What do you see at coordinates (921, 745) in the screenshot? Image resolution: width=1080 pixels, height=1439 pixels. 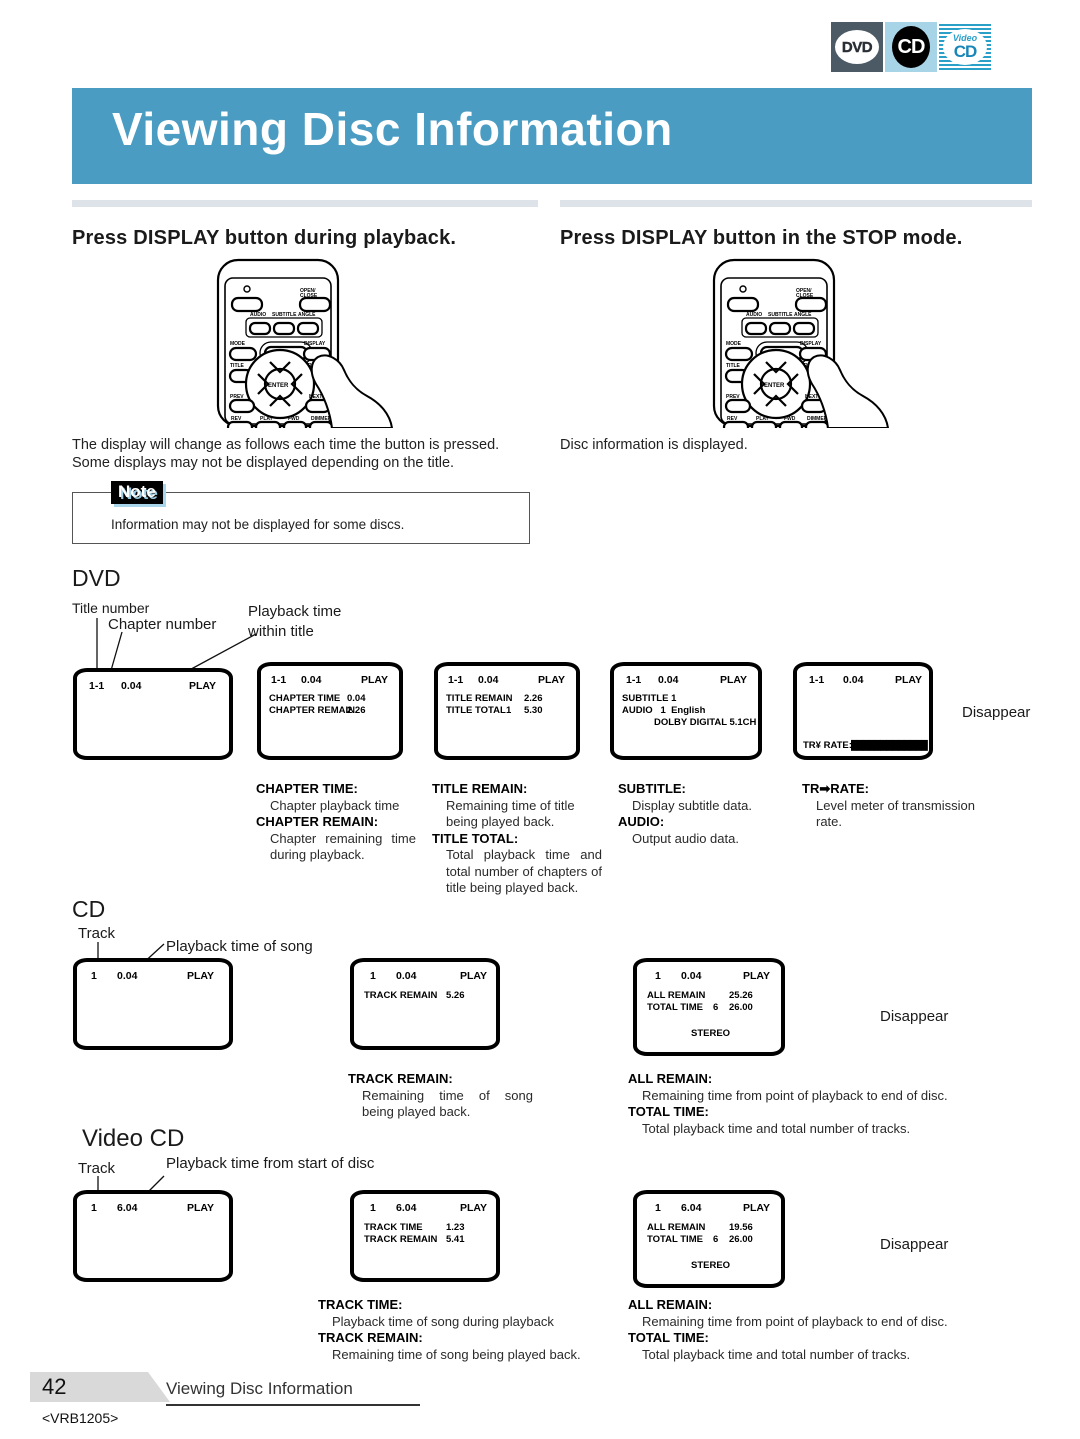 I see `bitrate-value: 8.3` at bounding box center [921, 745].